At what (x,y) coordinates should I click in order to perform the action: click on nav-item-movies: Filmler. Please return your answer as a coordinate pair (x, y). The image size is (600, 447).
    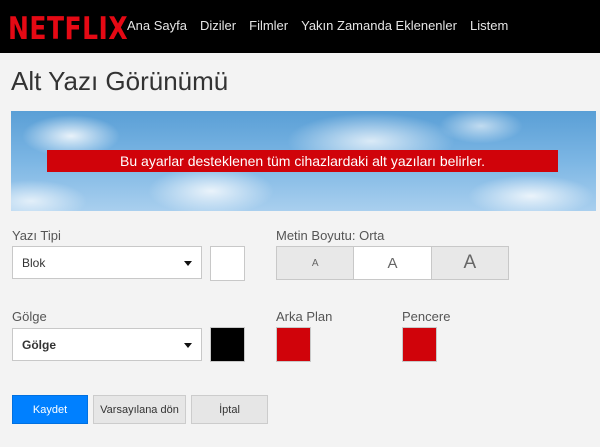
    Looking at the image, I should click on (268, 25).